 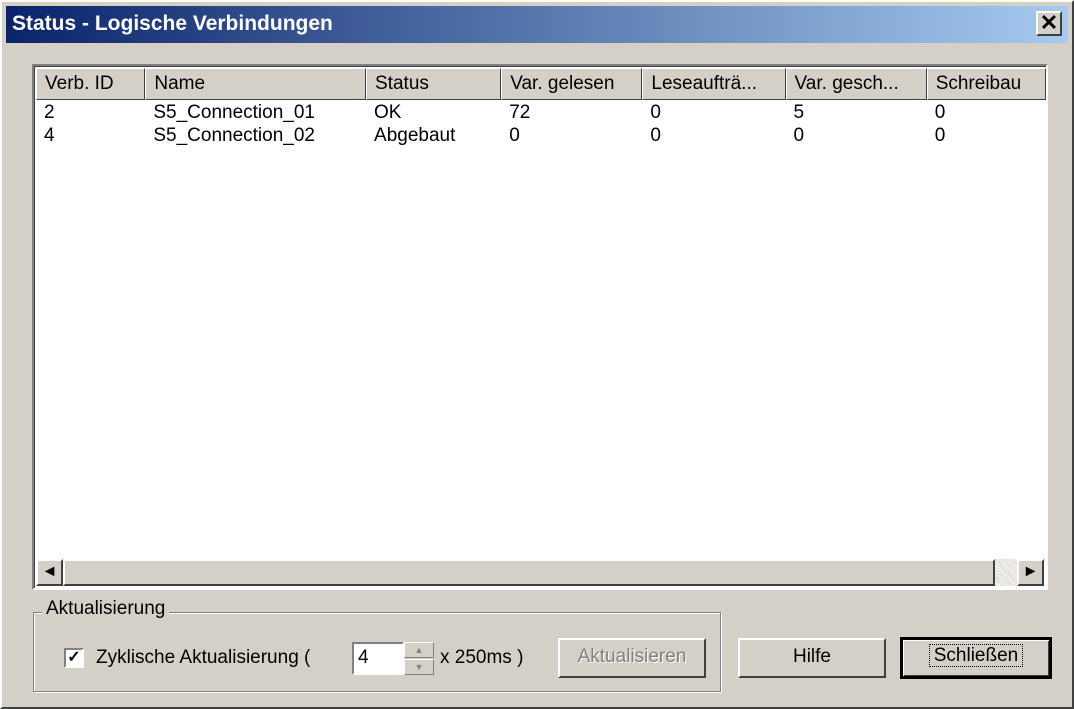 I want to click on refresh-button: Aktualisieren, so click(x=632, y=658).